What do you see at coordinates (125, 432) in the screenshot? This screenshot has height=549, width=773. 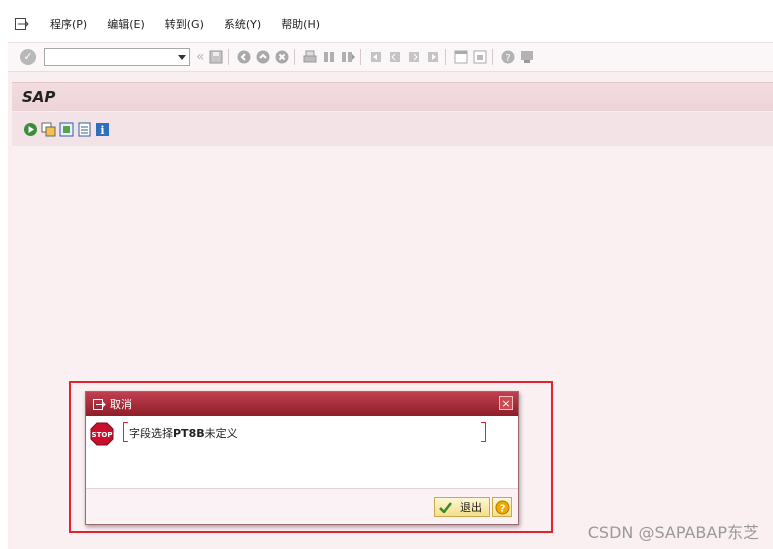 I see `bracket-left` at bounding box center [125, 432].